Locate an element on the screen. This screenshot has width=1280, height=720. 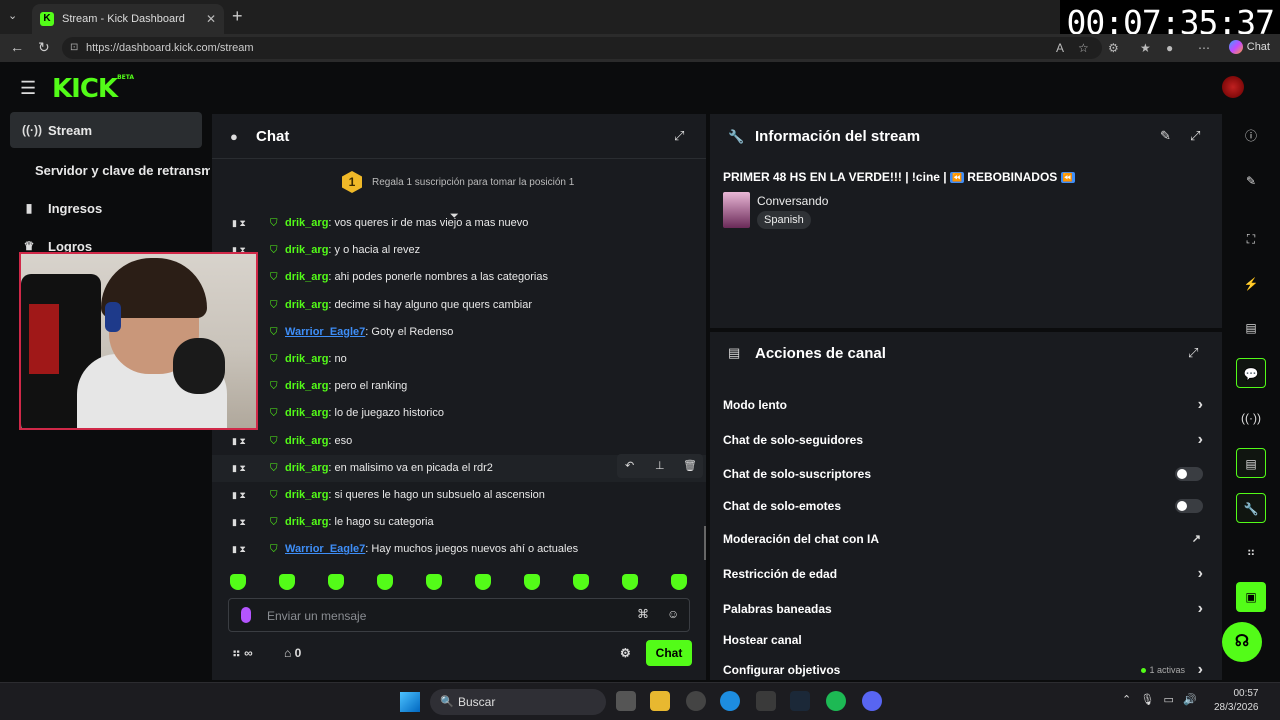
system-tray: ⌃ 🎙 ▭ 🔊 is located at coordinates (1159, 699).